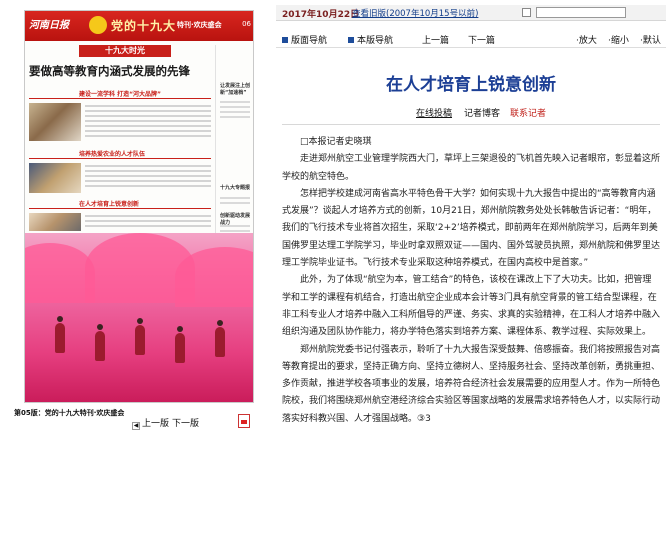 The width and height of the screenshot is (666, 535). I want to click on section-band-3: 在人才培育上锐意创新, so click(120, 204).